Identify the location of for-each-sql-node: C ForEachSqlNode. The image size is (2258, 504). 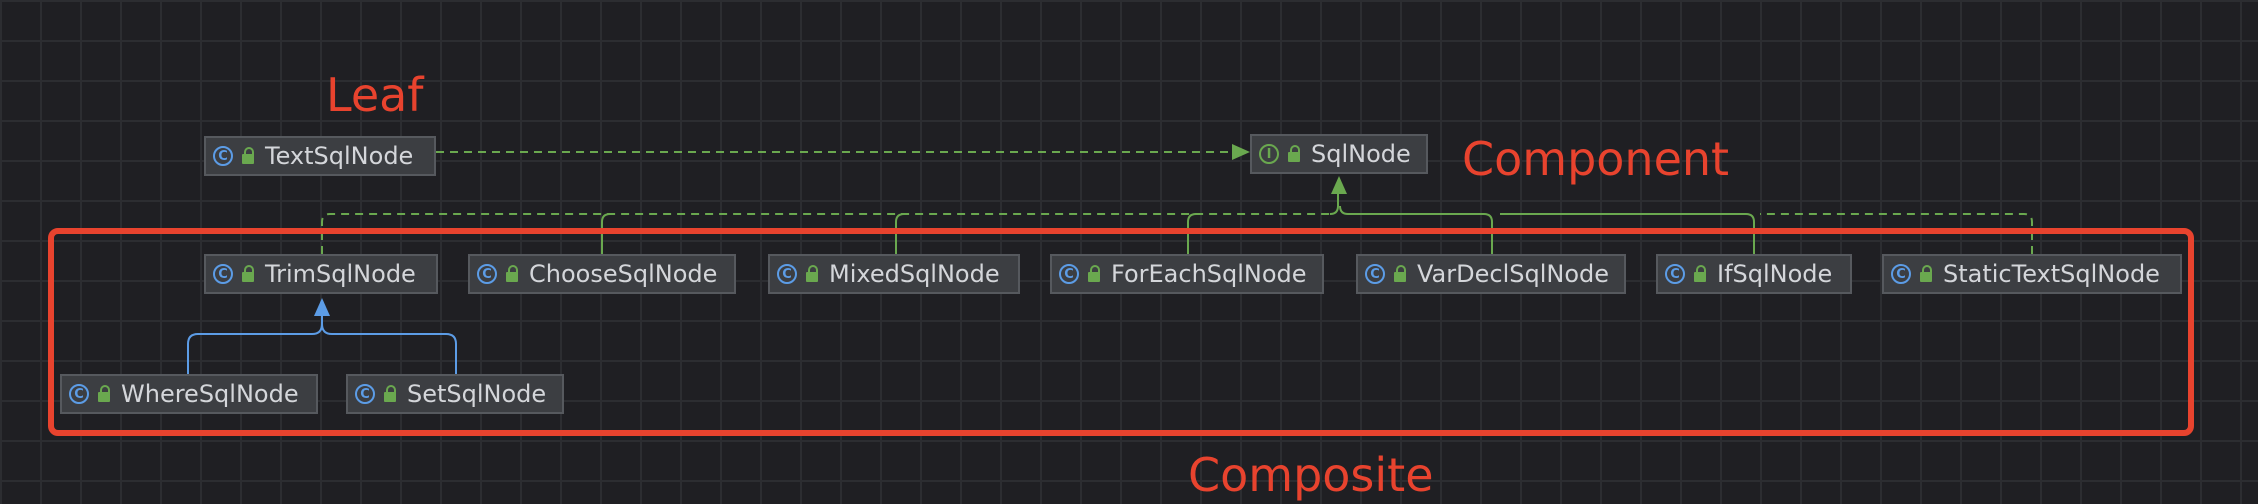
(1187, 274).